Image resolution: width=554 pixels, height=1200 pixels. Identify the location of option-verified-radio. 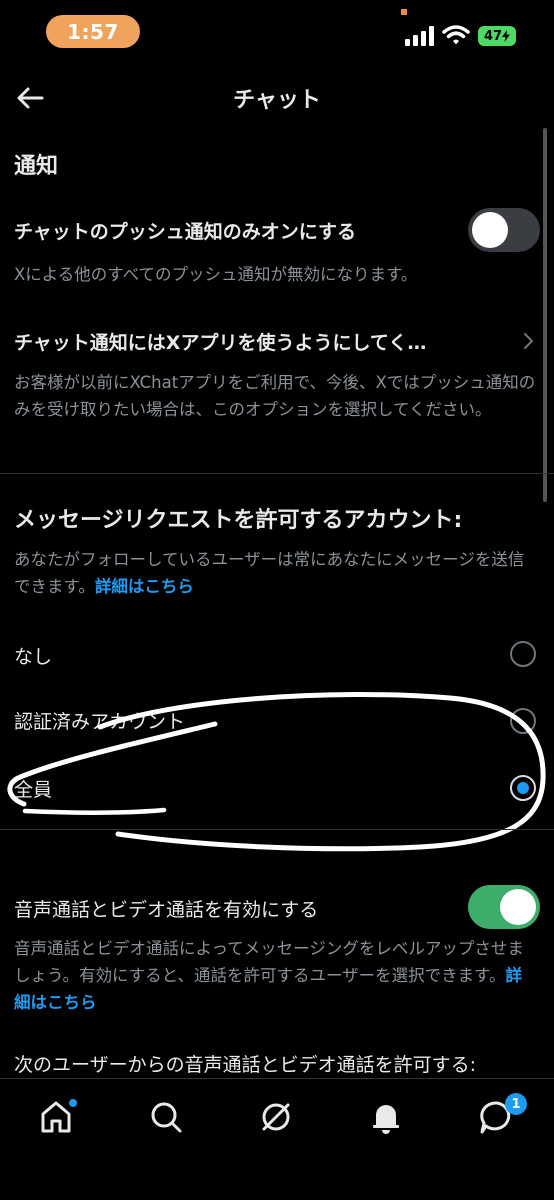
(523, 721).